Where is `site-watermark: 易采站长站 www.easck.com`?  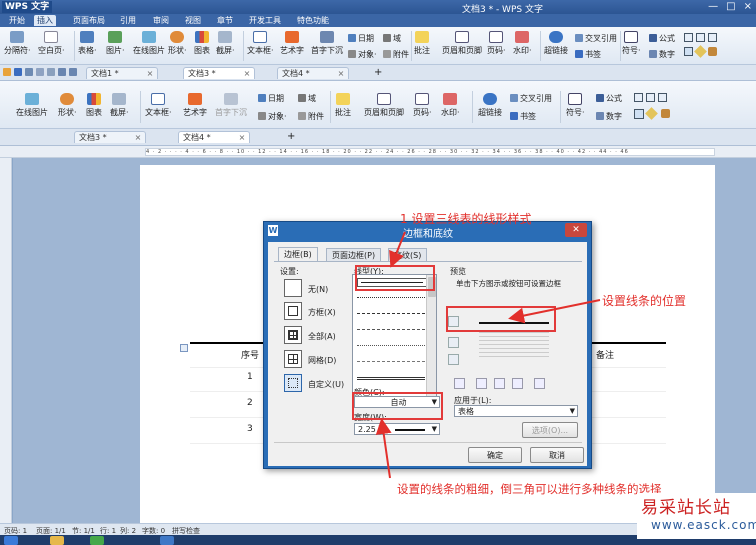 site-watermark: 易采站长站 www.easck.com is located at coordinates (696, 516).